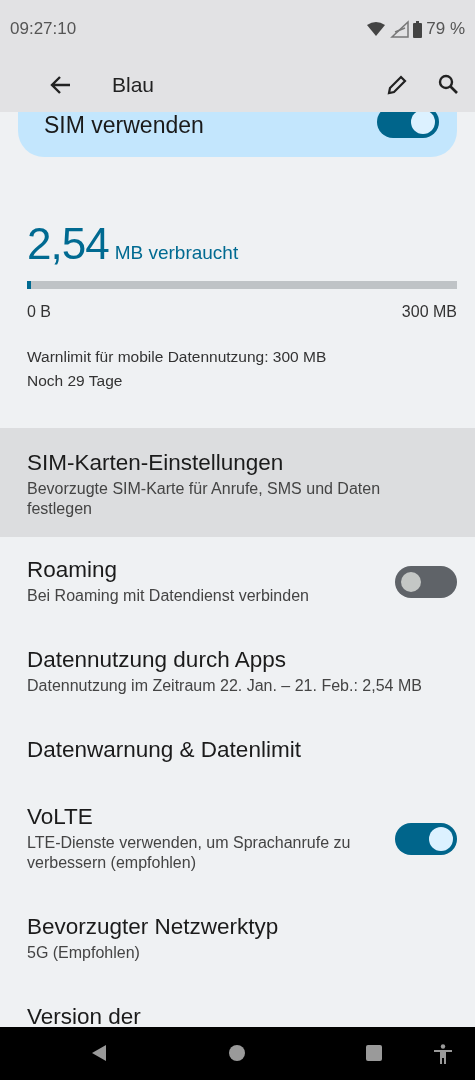 The image size is (475, 1080). I want to click on item-title: SIM-Karten-Einstellungen, so click(156, 463).